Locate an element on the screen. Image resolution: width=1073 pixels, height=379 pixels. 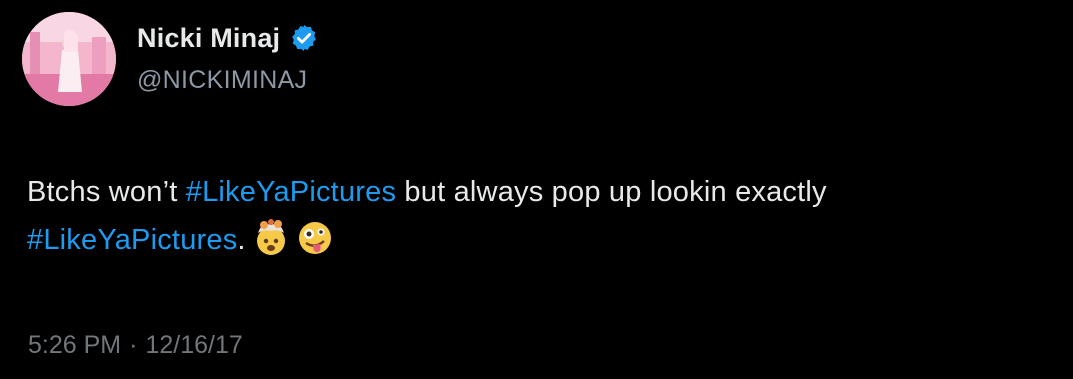
tweet-text-segment: but always pop up lookin exactly is located at coordinates (611, 192).